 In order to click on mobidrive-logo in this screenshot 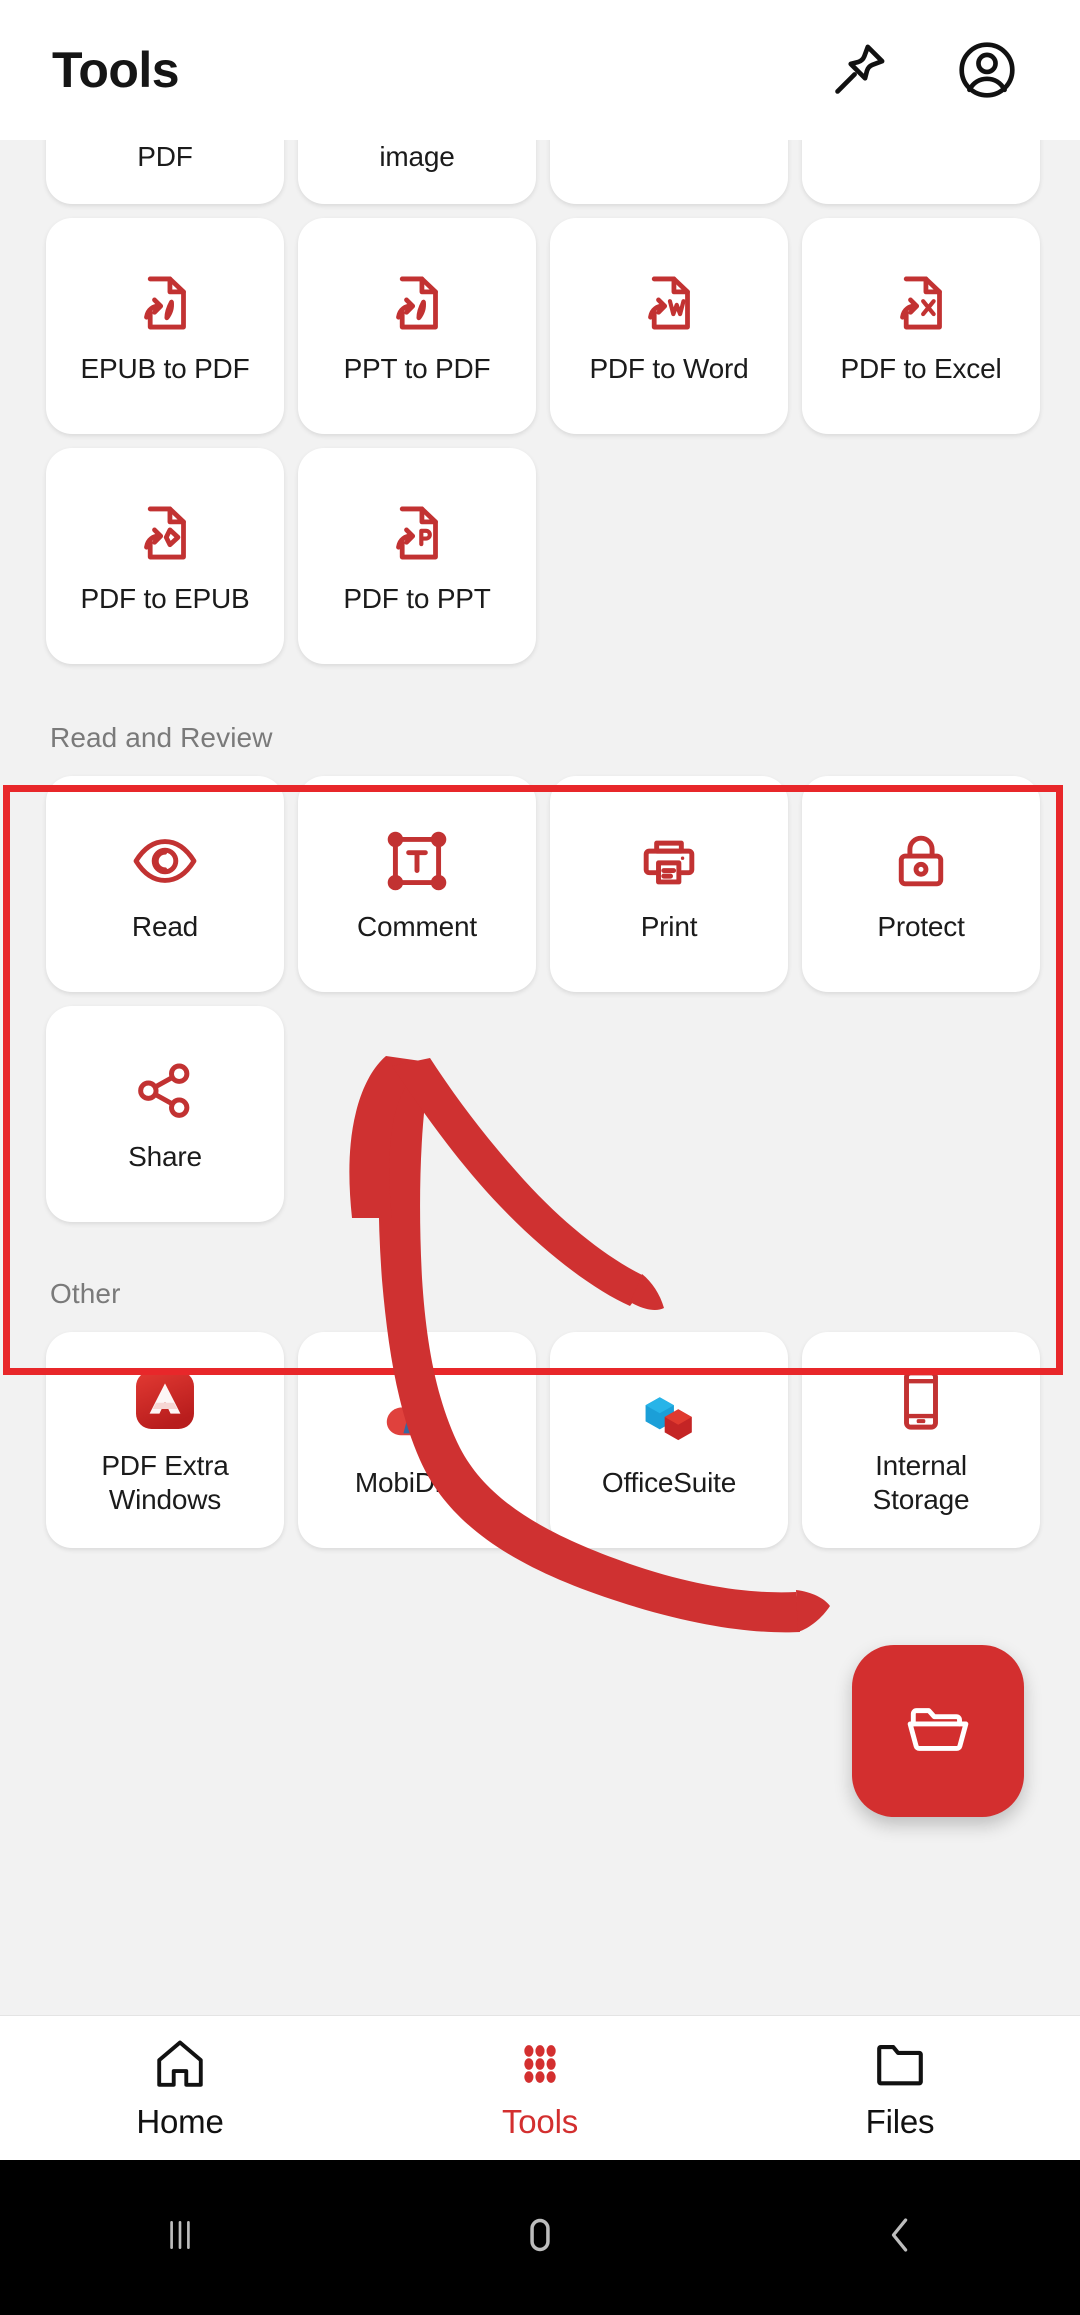, I will do `click(417, 1417)`.